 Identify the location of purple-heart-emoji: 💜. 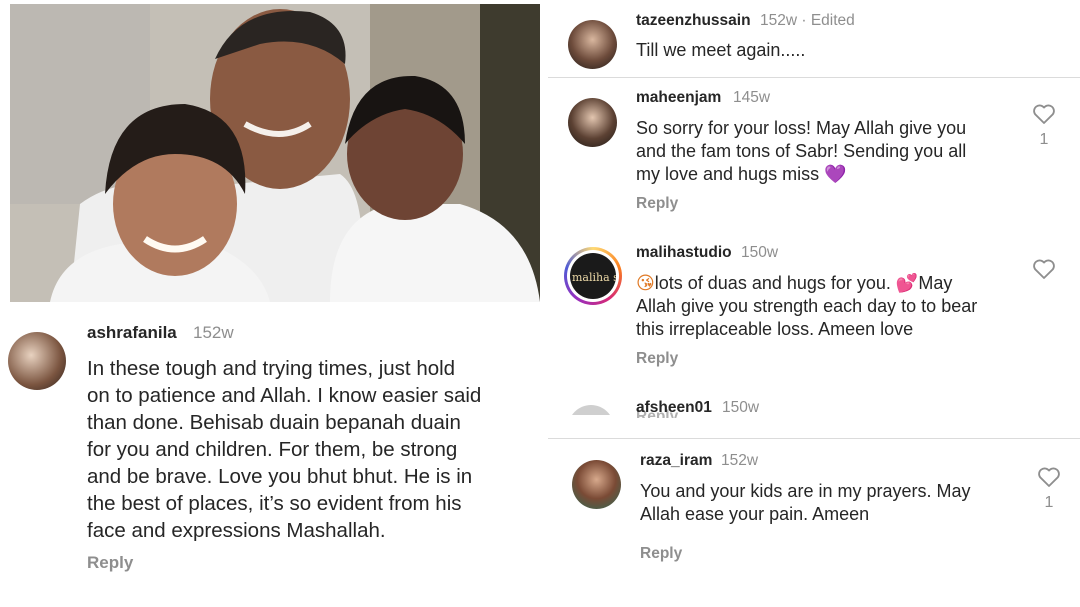
(835, 174).